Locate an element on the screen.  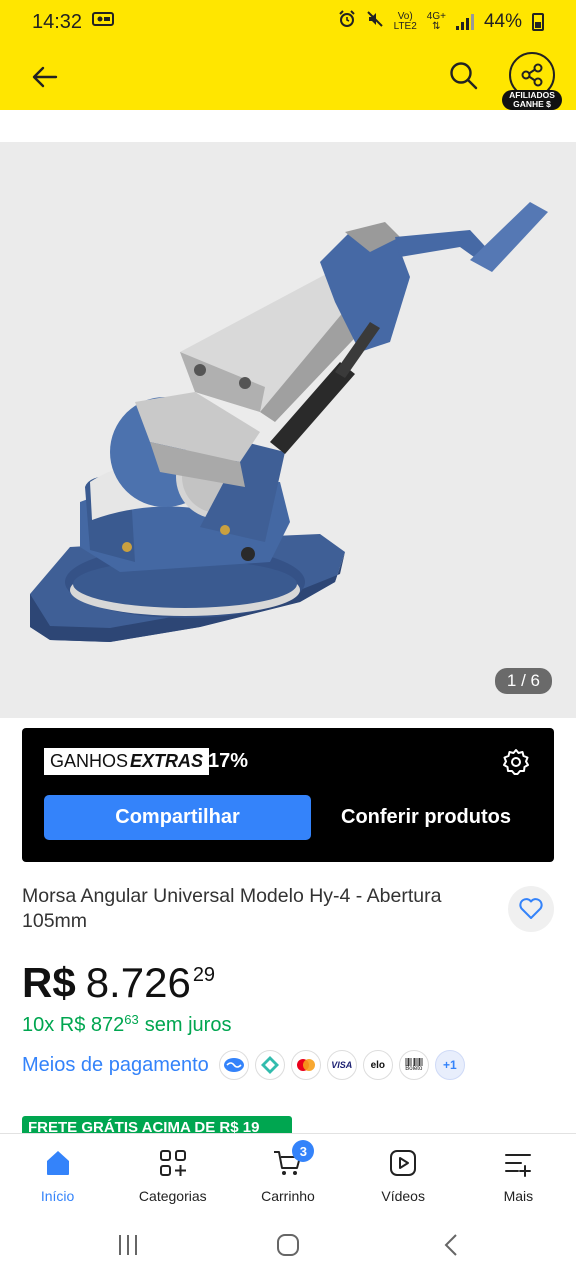
pix-icon is located at coordinates (269, 1065).